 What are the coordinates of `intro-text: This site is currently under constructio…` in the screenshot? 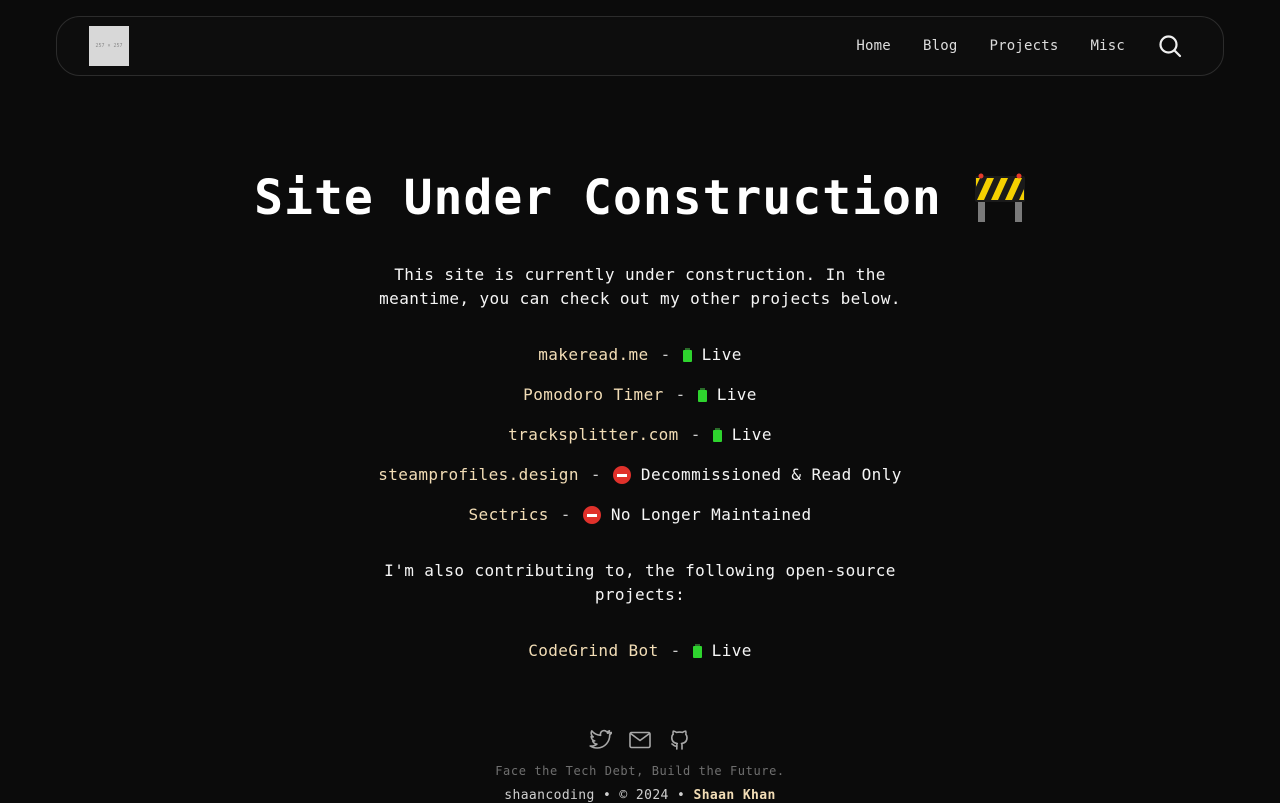 It's located at (640, 286).